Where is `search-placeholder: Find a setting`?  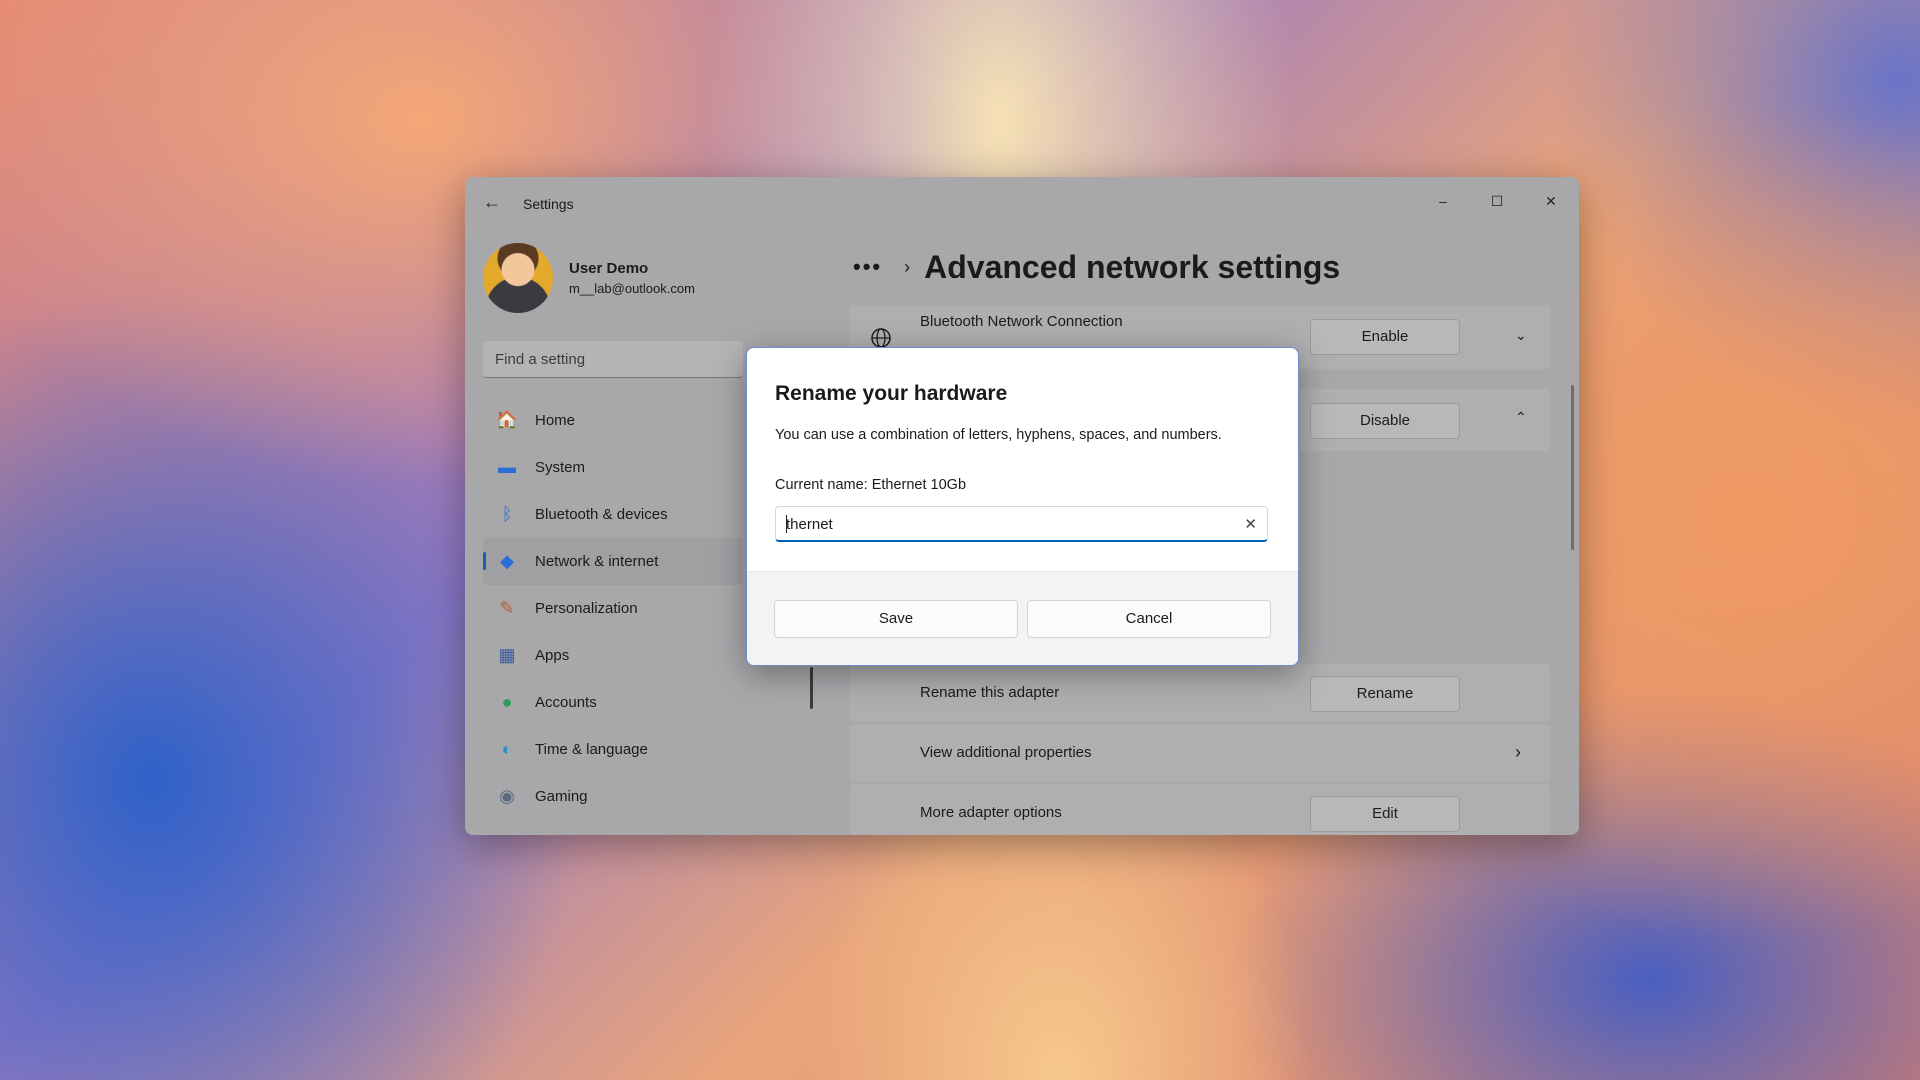
search-placeholder: Find a setting is located at coordinates (540, 359).